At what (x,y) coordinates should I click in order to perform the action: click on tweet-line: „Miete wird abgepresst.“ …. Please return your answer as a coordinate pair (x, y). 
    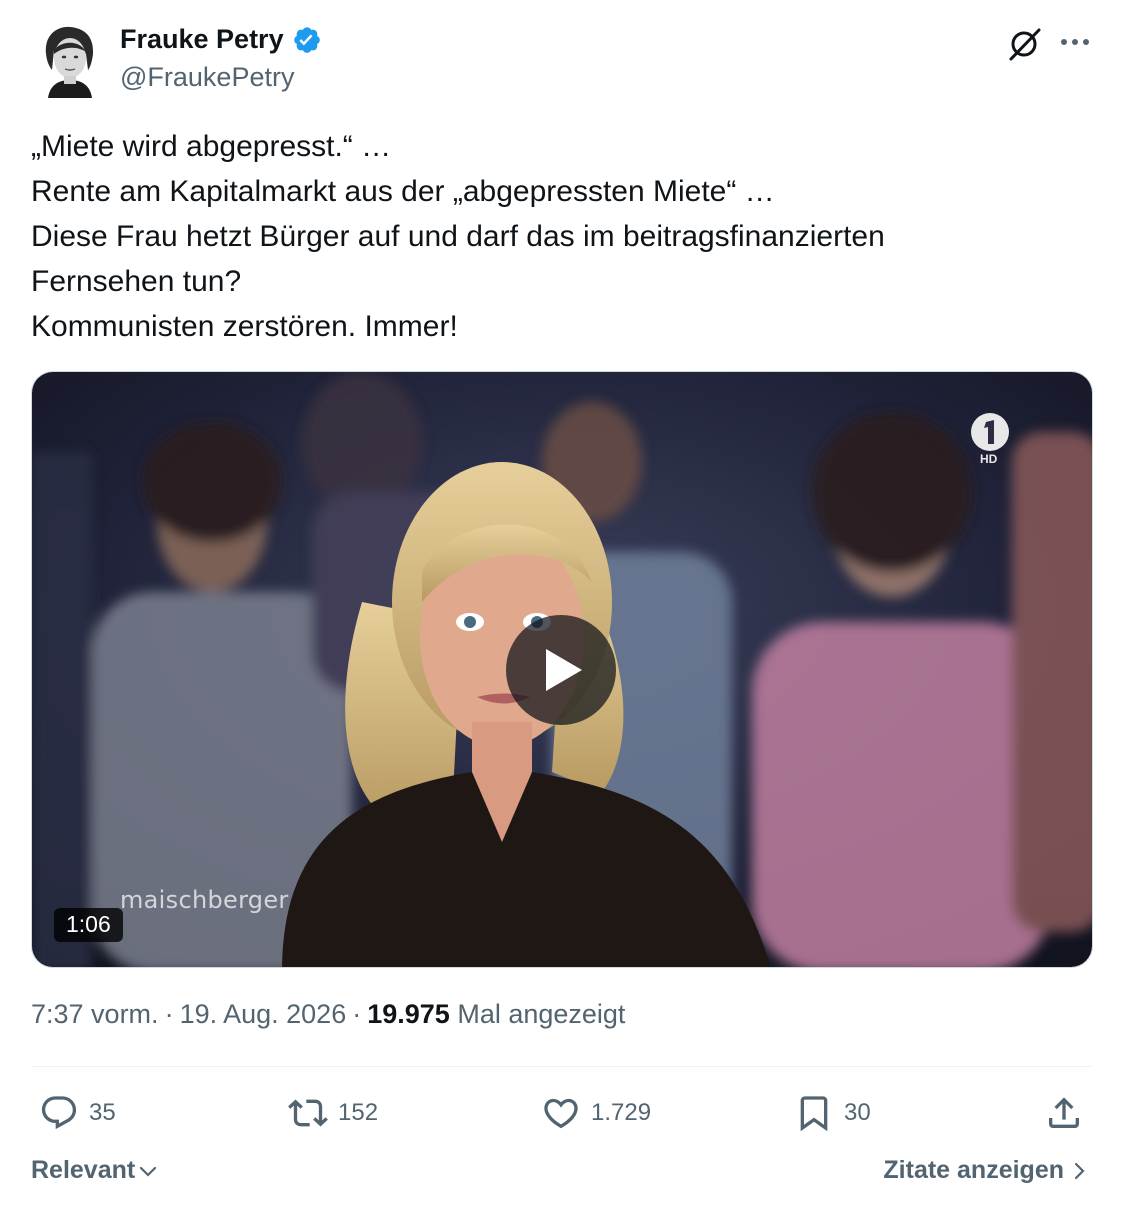
    Looking at the image, I should click on (211, 146).